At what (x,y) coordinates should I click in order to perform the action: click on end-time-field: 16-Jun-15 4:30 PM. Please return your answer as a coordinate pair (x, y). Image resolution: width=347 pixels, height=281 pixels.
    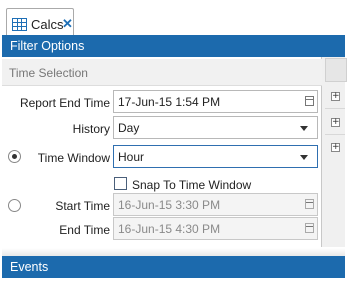
    Looking at the image, I should click on (215, 228).